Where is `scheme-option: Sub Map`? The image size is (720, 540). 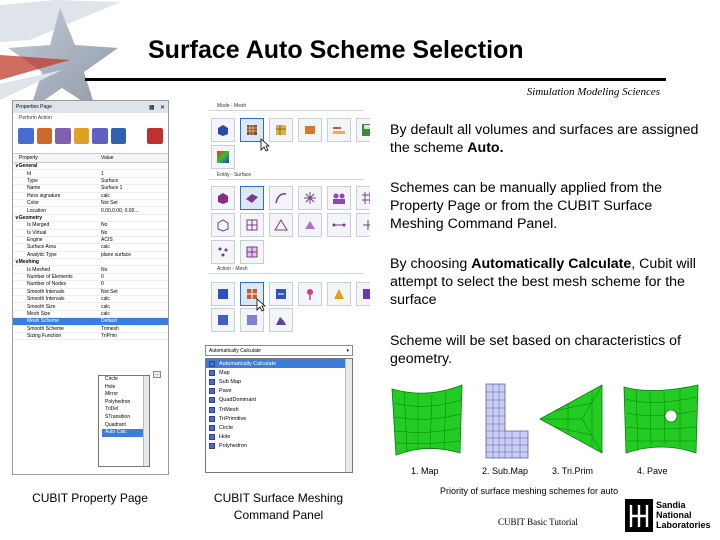
scheme-option: Sub Map is located at coordinates (279, 381).